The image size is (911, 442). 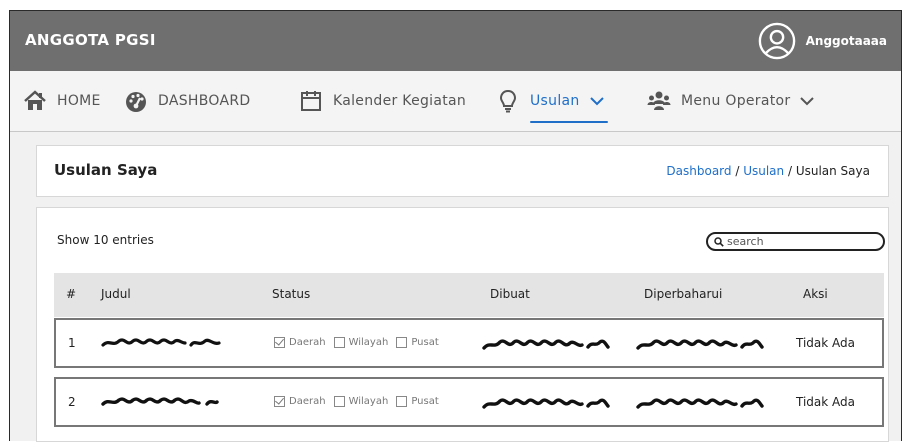 I want to click on table-header: # Judul Status Dibuat Diperbaharui Aksi, so click(x=469, y=295).